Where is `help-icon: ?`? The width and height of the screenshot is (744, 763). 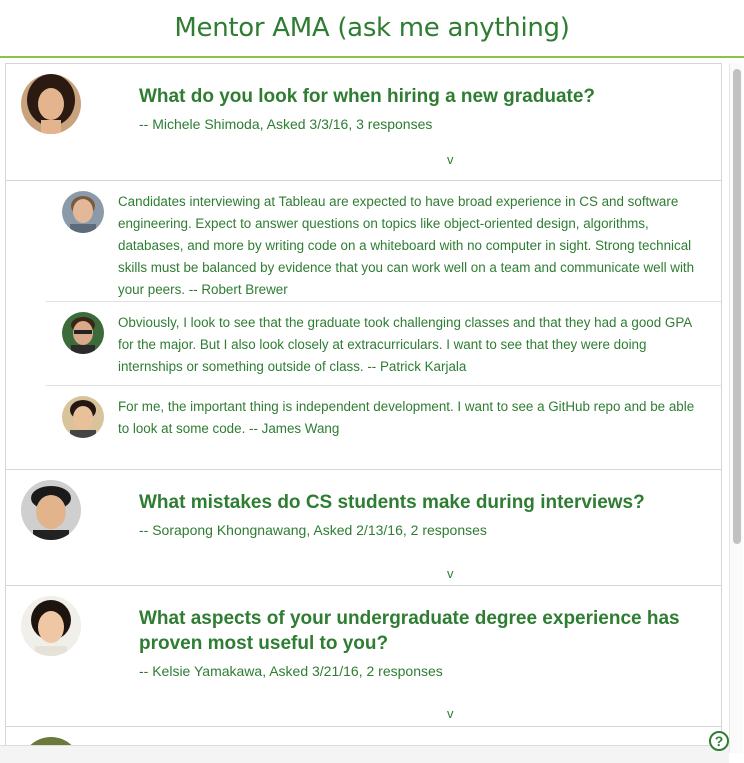
help-icon: ? is located at coordinates (719, 741).